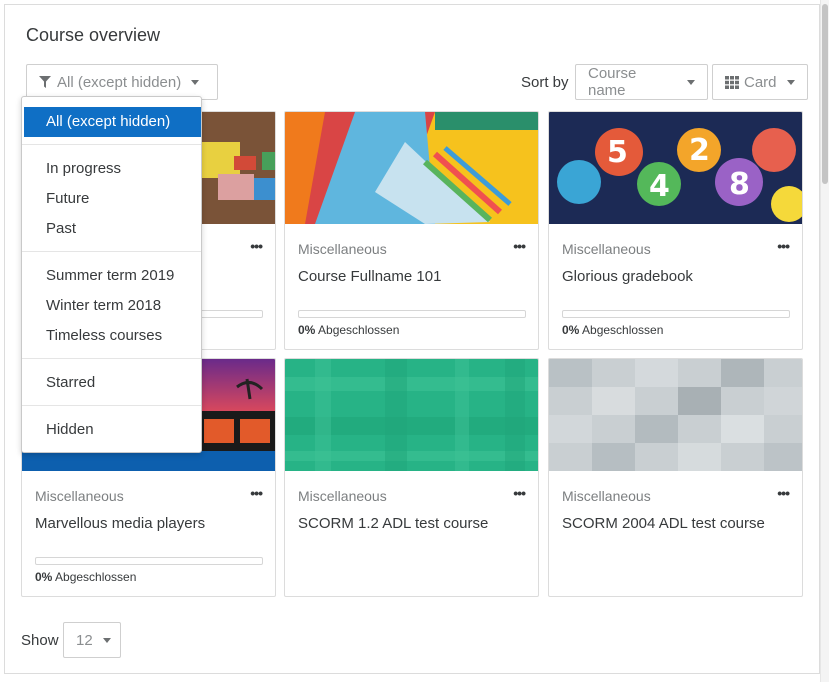 The image size is (829, 682). Describe the element at coordinates (545, 82) in the screenshot. I see `sort-by-label: Sort by` at that location.